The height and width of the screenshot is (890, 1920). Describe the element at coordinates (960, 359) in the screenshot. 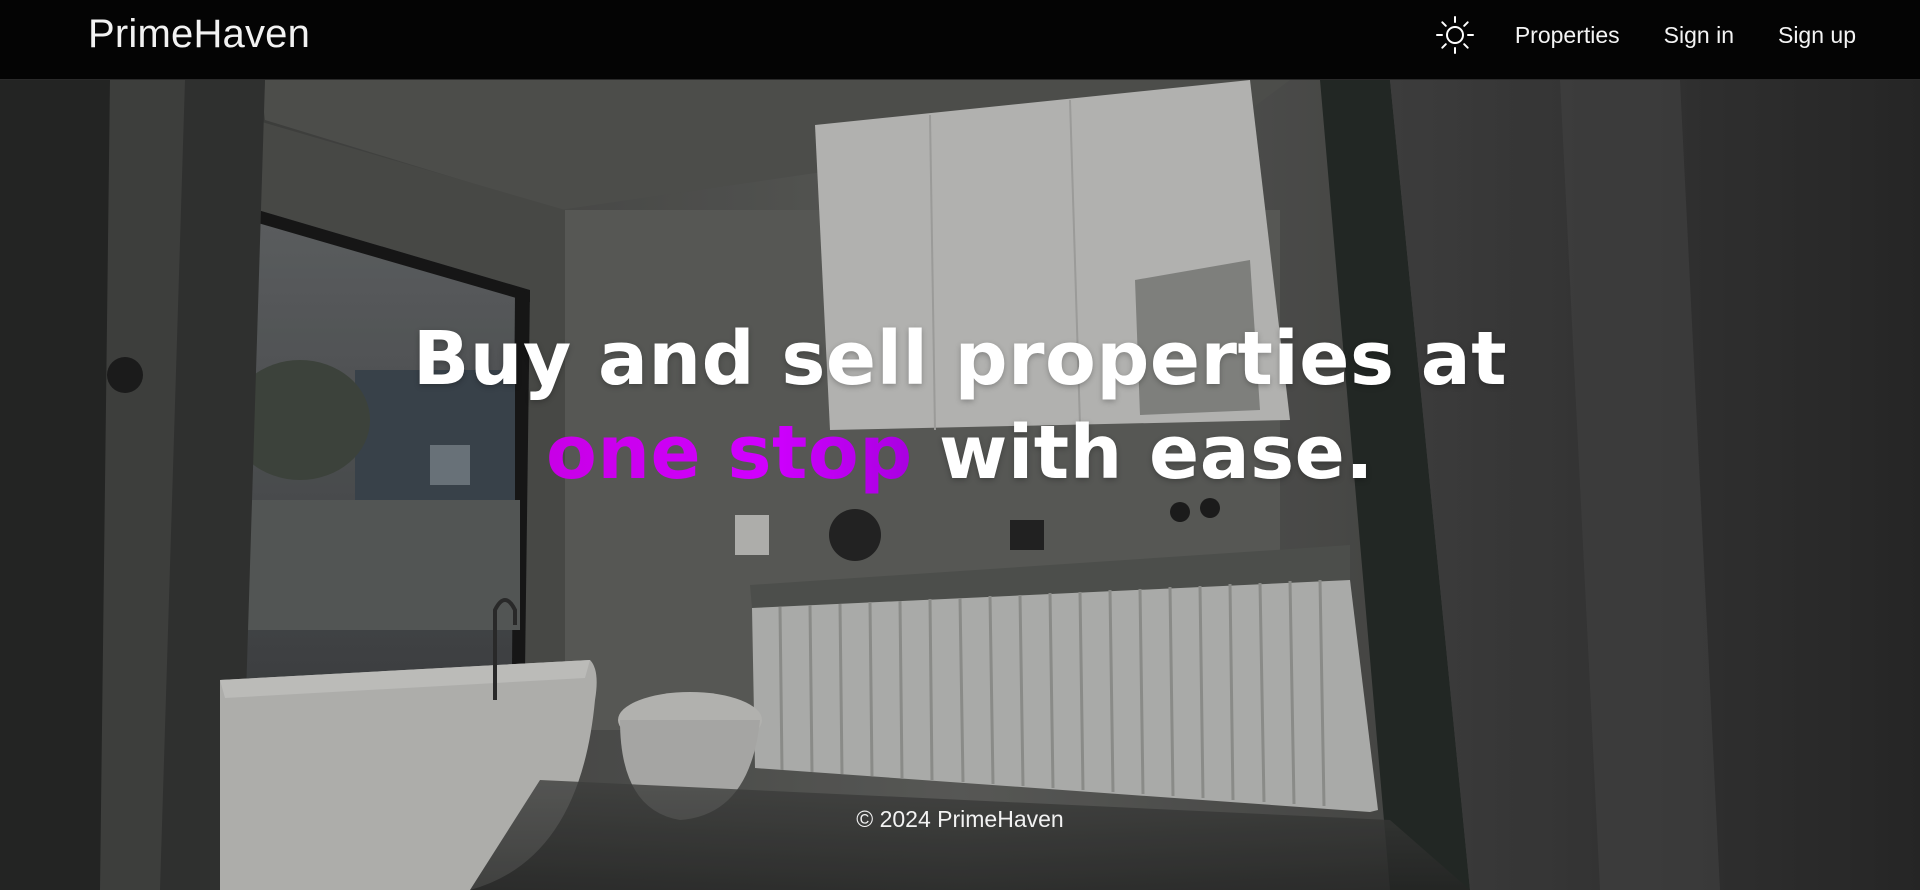

I see `headline-line-1: Buy and sell properties at` at that location.